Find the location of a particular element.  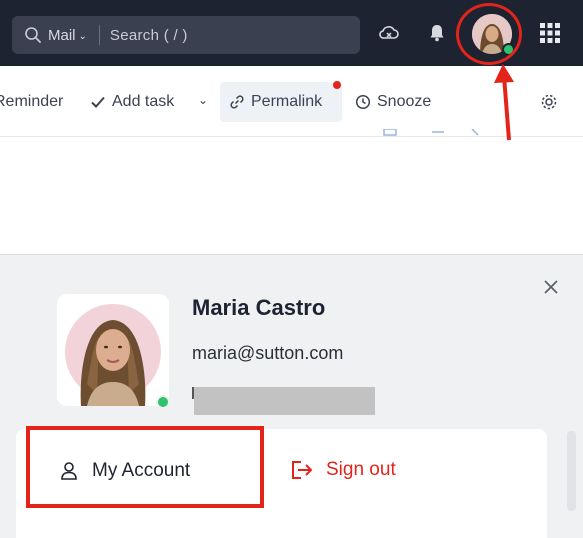

close-icon is located at coordinates (551, 287).